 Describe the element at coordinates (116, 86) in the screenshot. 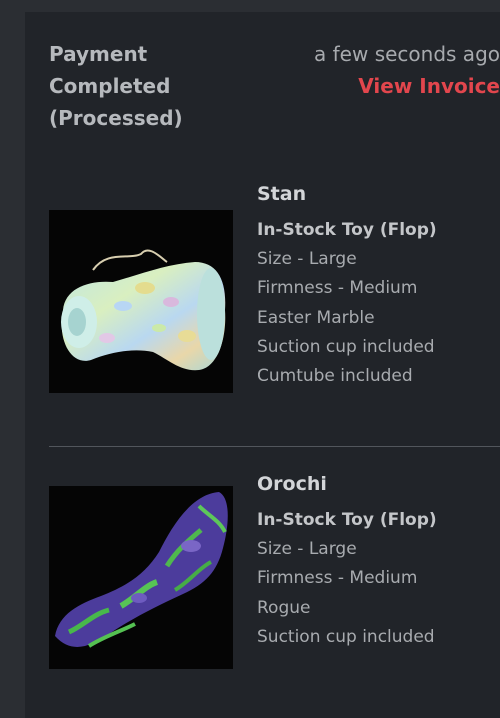

I see `payment-status: Payment Completed (Processed)` at that location.